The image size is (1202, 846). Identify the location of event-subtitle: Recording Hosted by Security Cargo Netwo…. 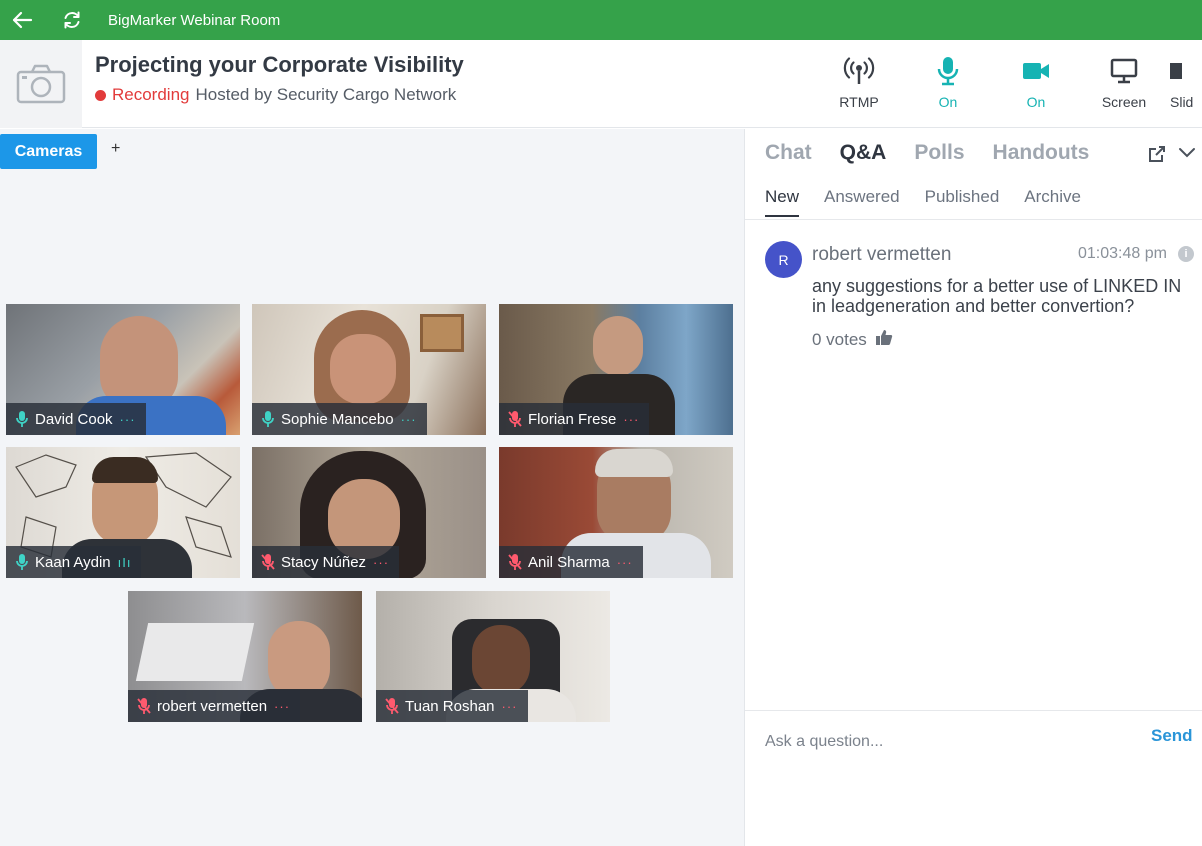
(275, 95).